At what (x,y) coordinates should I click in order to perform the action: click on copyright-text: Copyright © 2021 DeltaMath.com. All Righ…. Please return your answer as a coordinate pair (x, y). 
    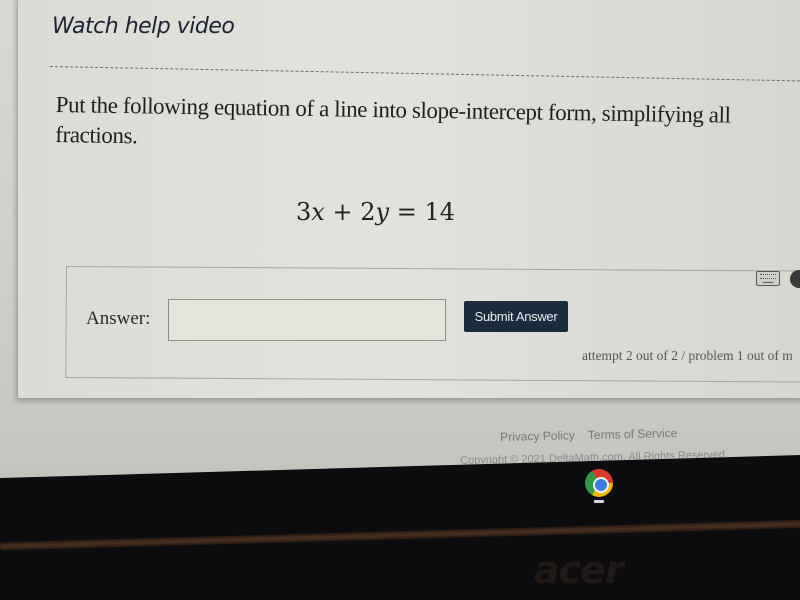
    Looking at the image, I should click on (594, 457).